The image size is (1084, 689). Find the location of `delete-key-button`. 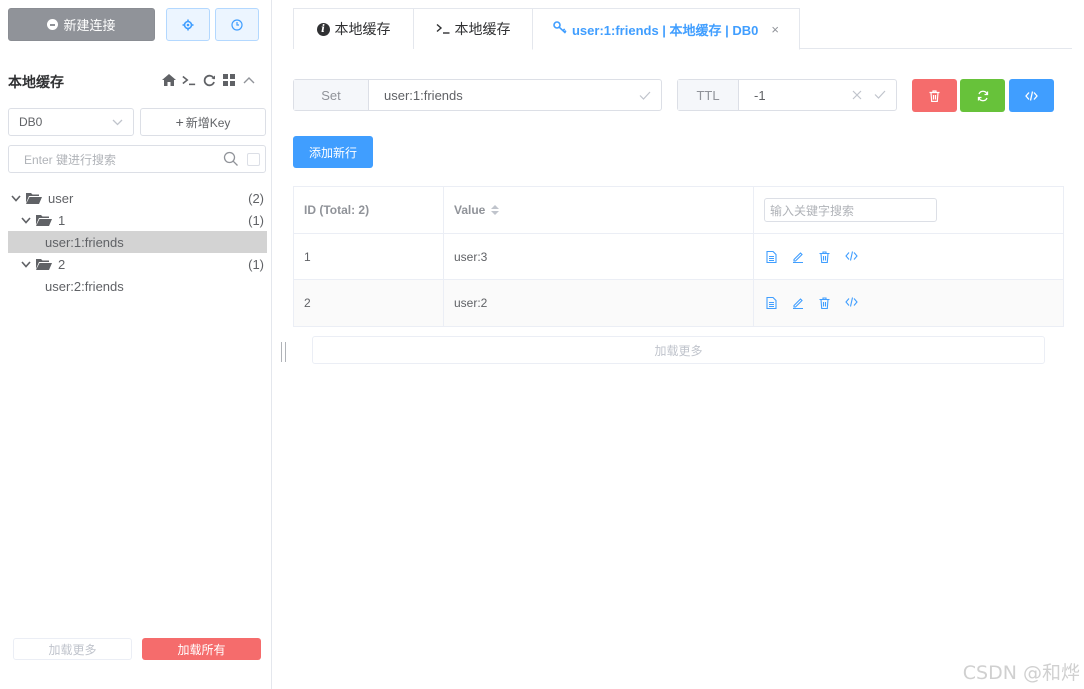

delete-key-button is located at coordinates (934, 95).